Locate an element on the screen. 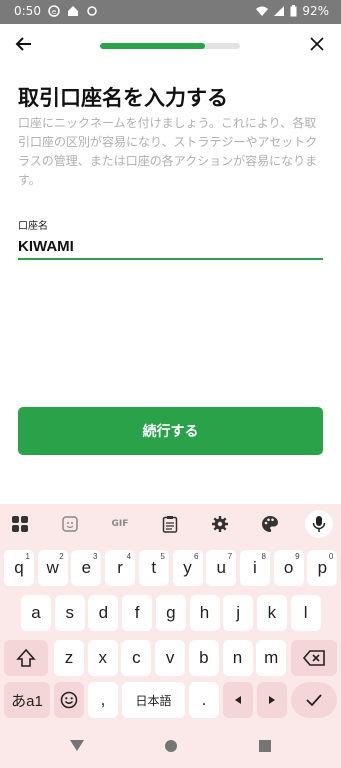  key-g: g is located at coordinates (170, 613).